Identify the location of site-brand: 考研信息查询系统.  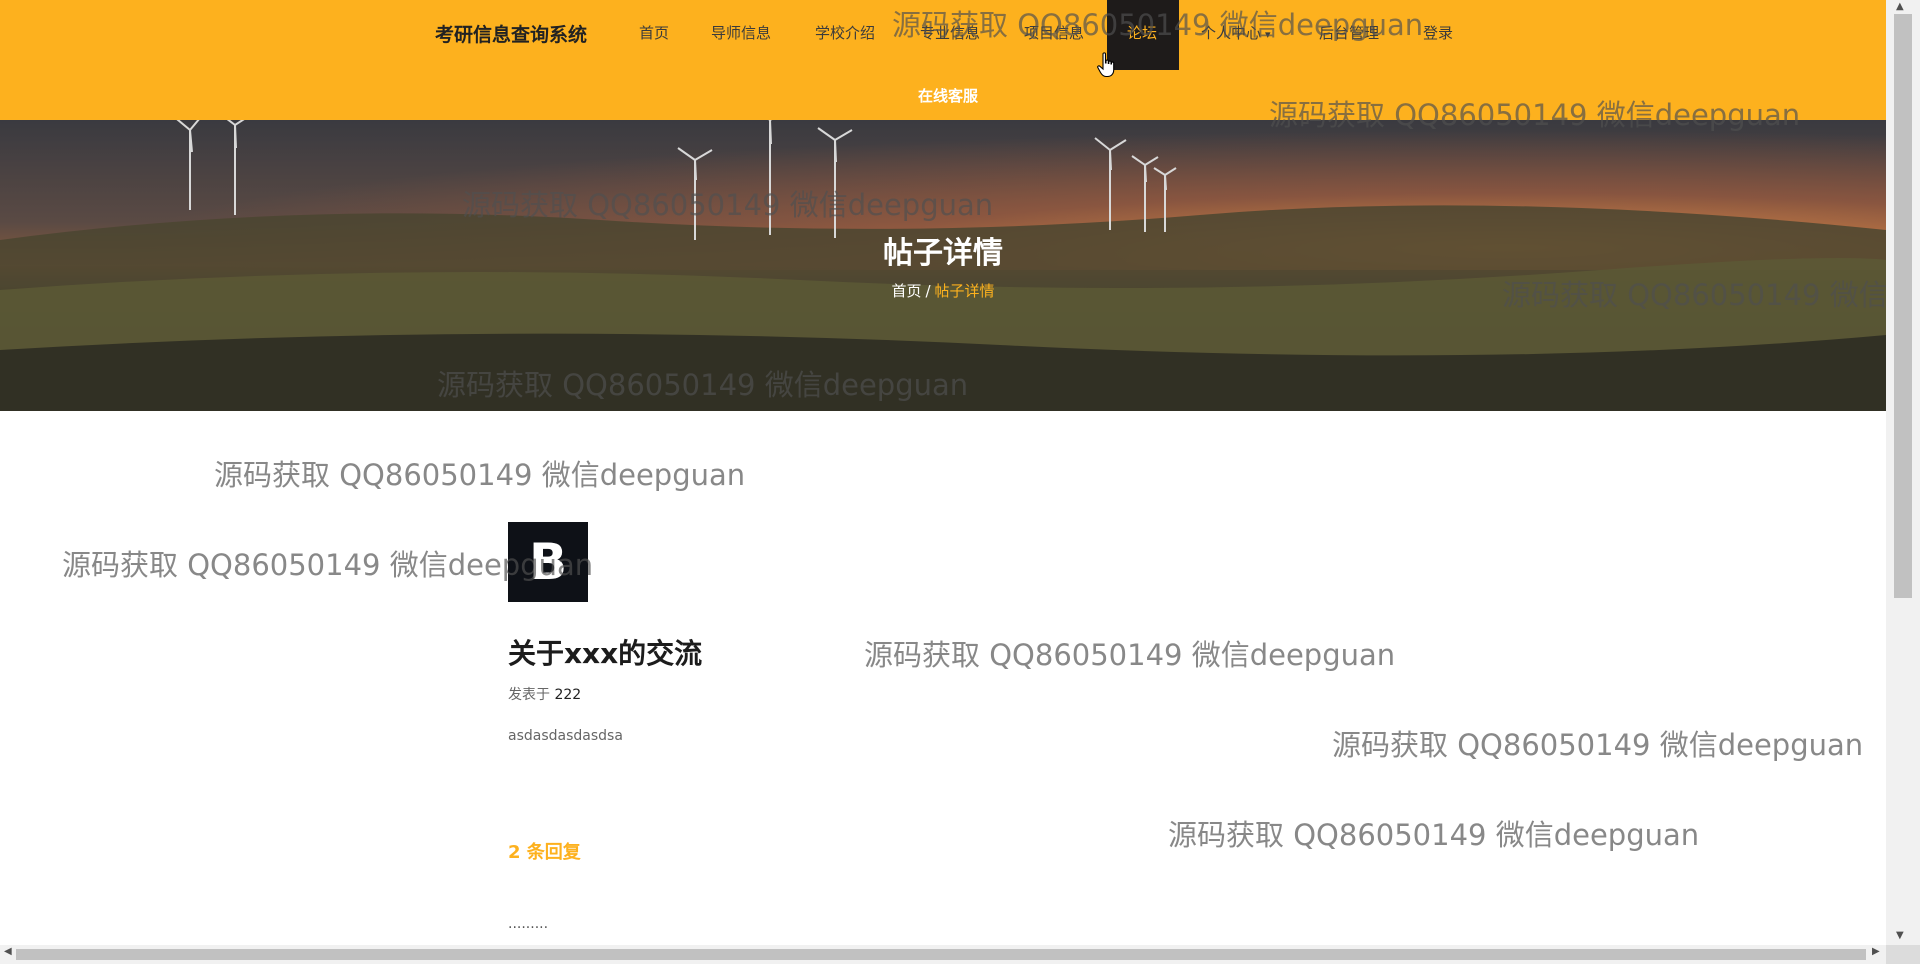
(511, 33).